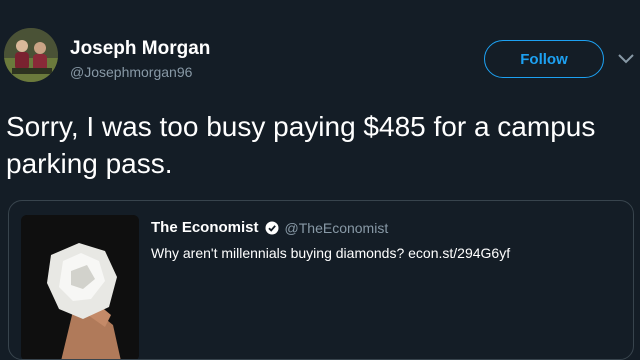 The width and height of the screenshot is (640, 360). What do you see at coordinates (140, 49) in the screenshot?
I see `display-name: Joseph Morgan` at bounding box center [140, 49].